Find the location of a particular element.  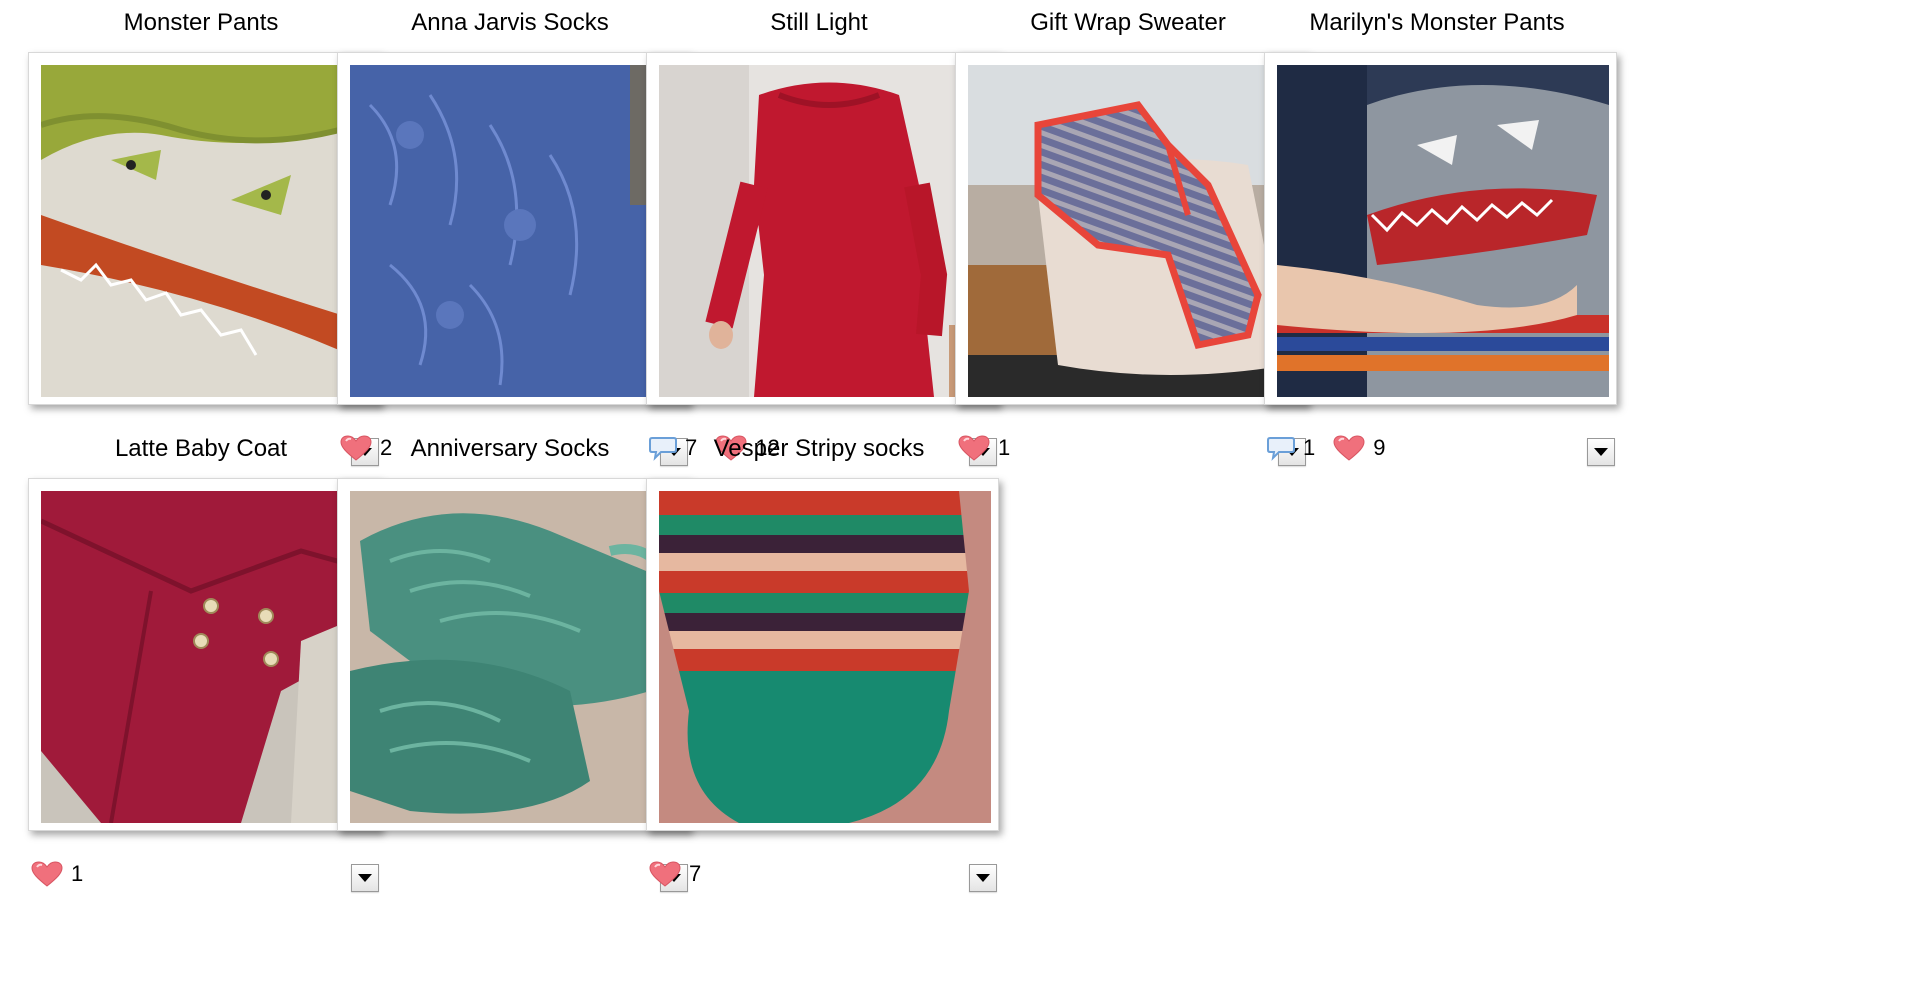

likes: 7 is located at coordinates (675, 874).